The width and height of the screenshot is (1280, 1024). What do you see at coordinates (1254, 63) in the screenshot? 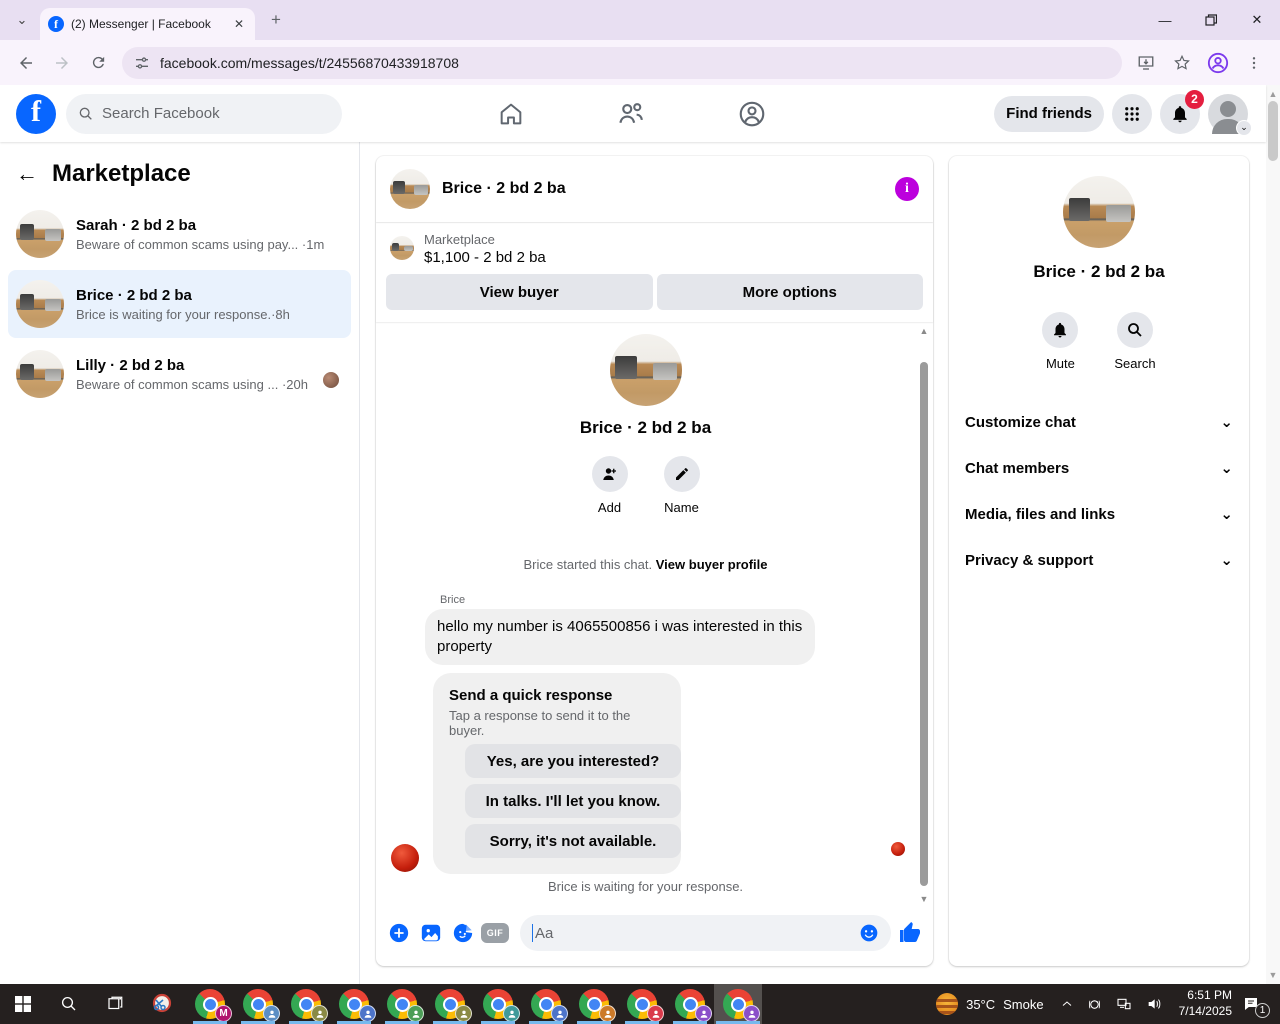
I see `browser-menu-icon` at bounding box center [1254, 63].